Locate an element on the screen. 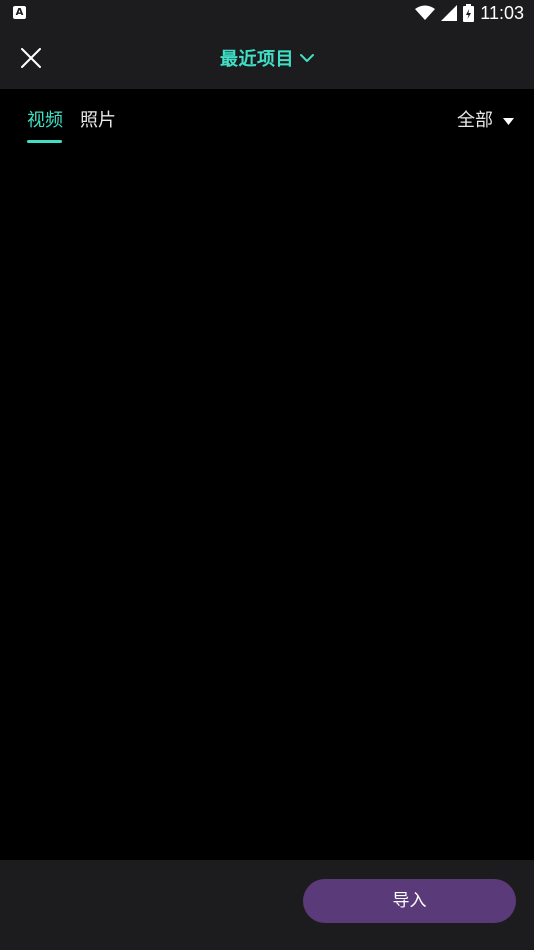  status-time: 11:03 is located at coordinates (502, 13).